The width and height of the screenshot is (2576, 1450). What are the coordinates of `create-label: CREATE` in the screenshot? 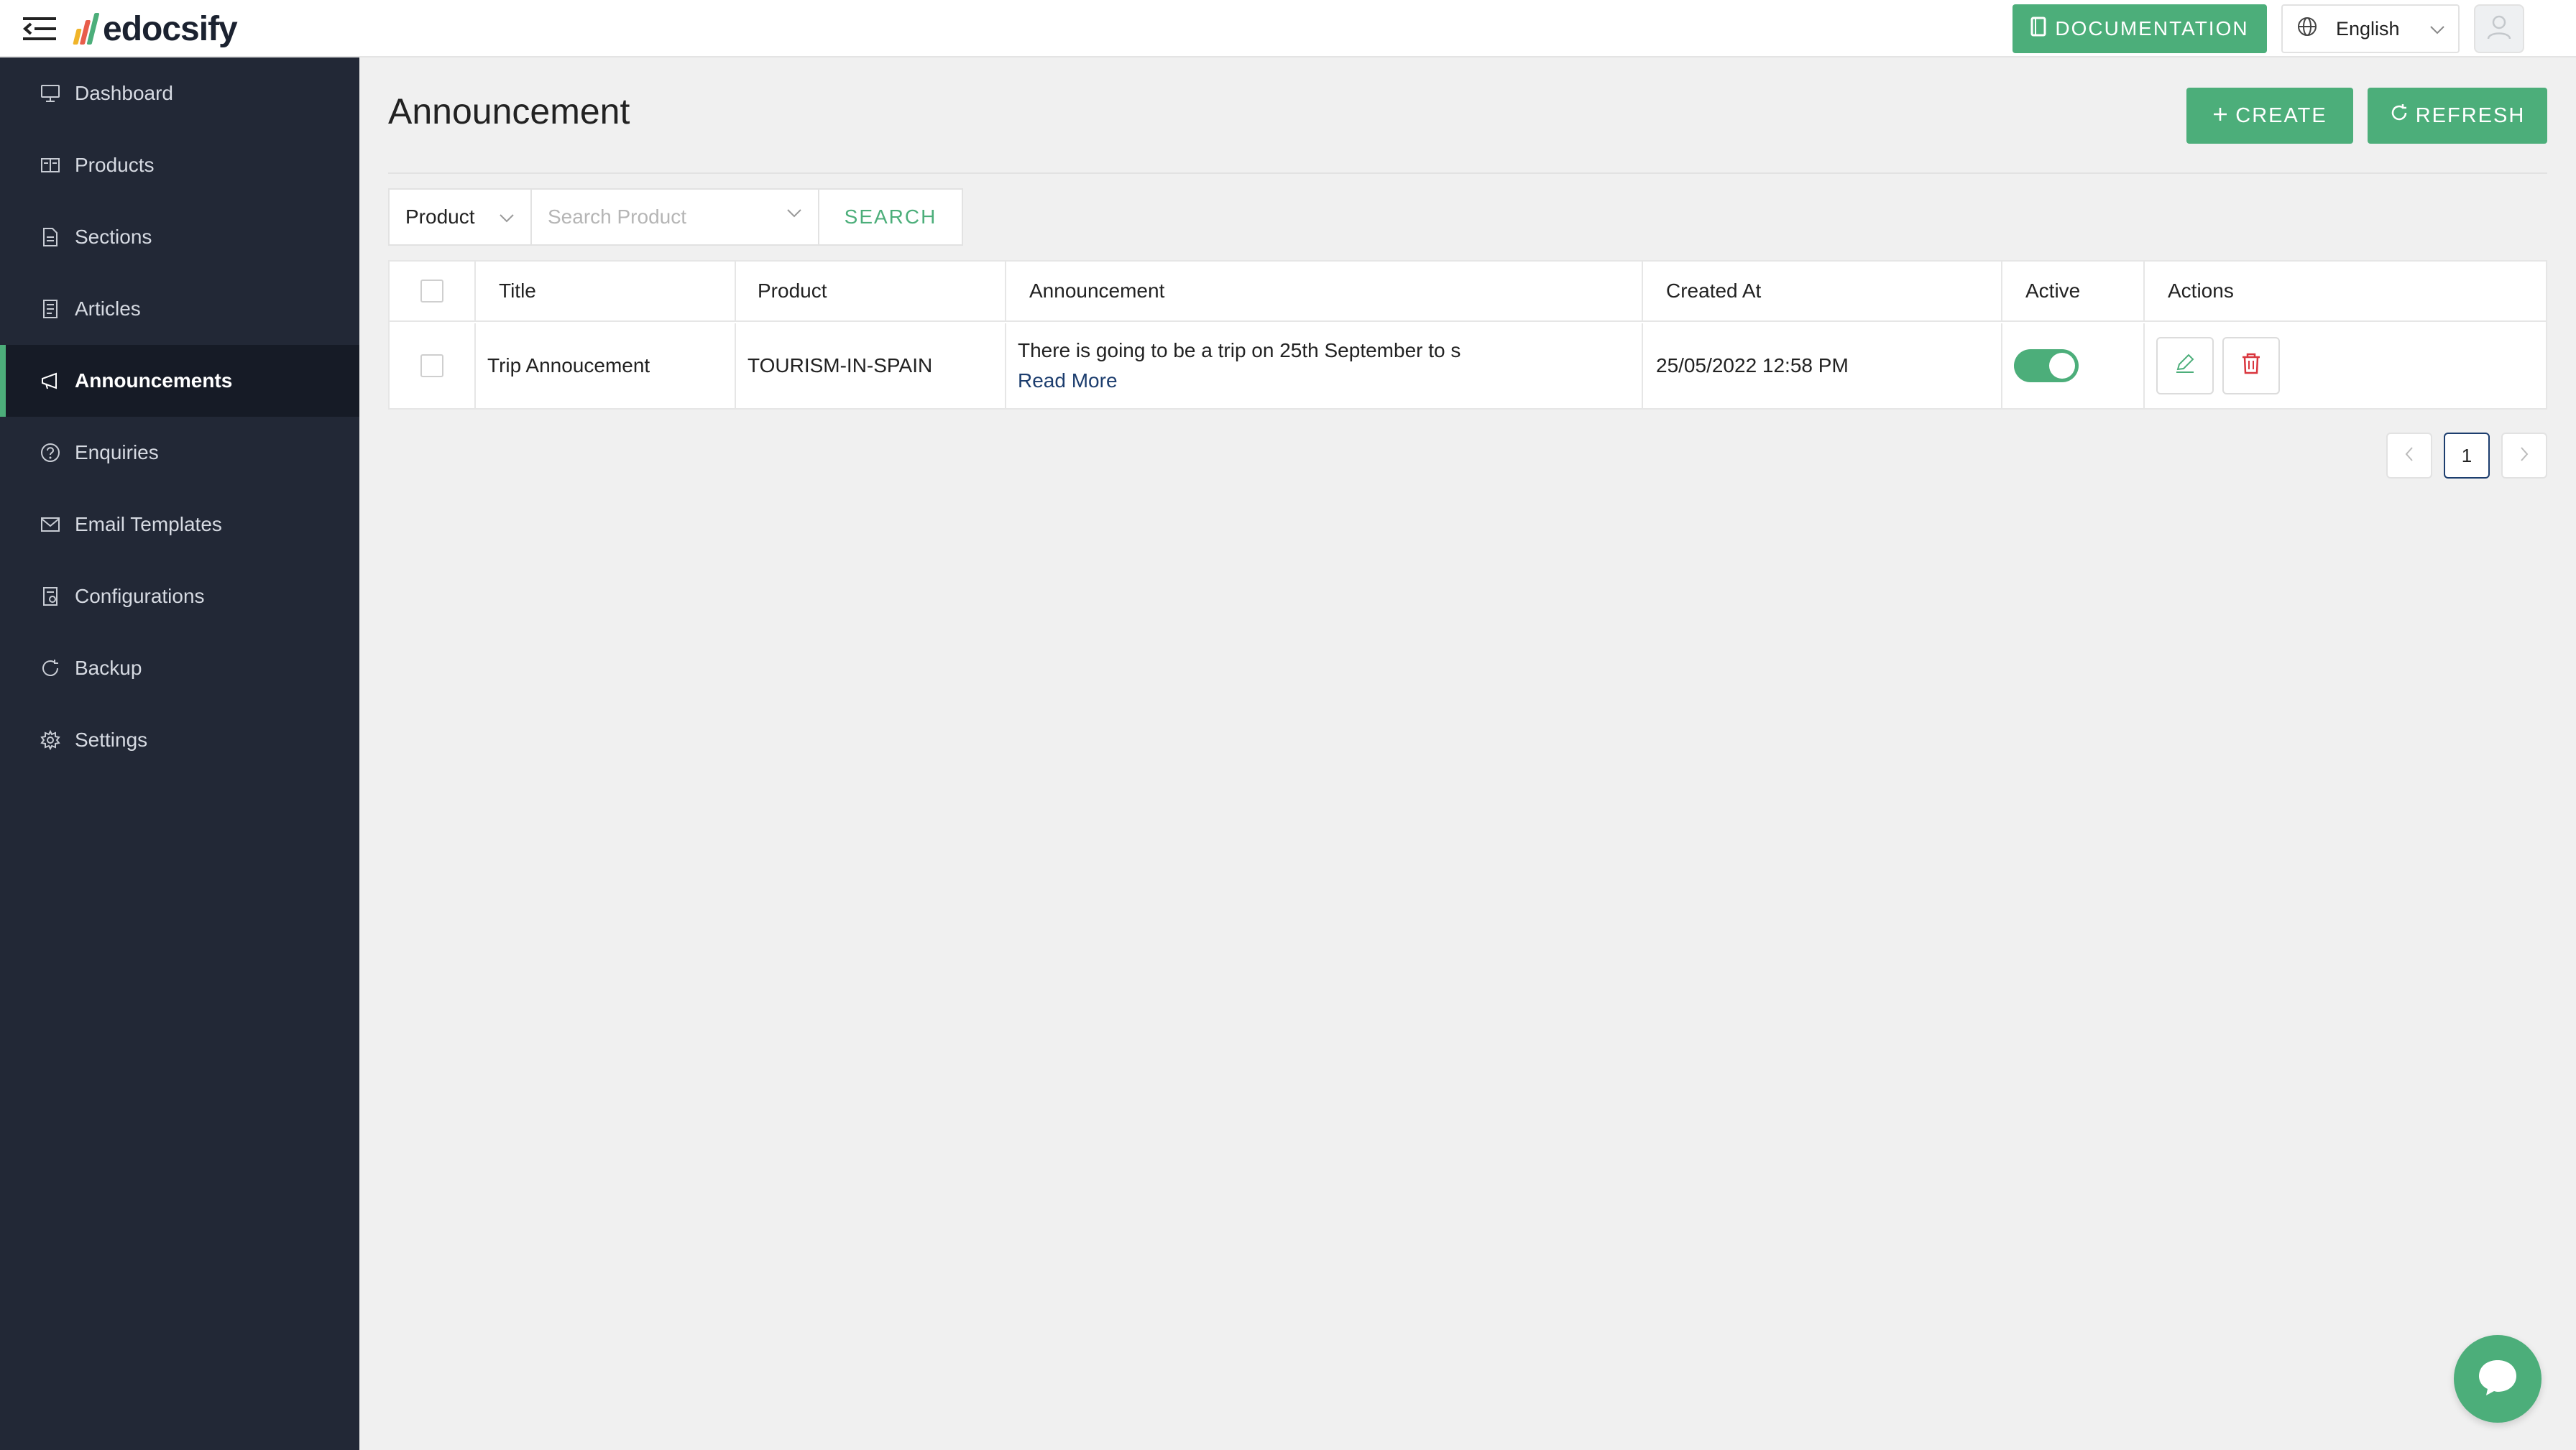 It's located at (2281, 115).